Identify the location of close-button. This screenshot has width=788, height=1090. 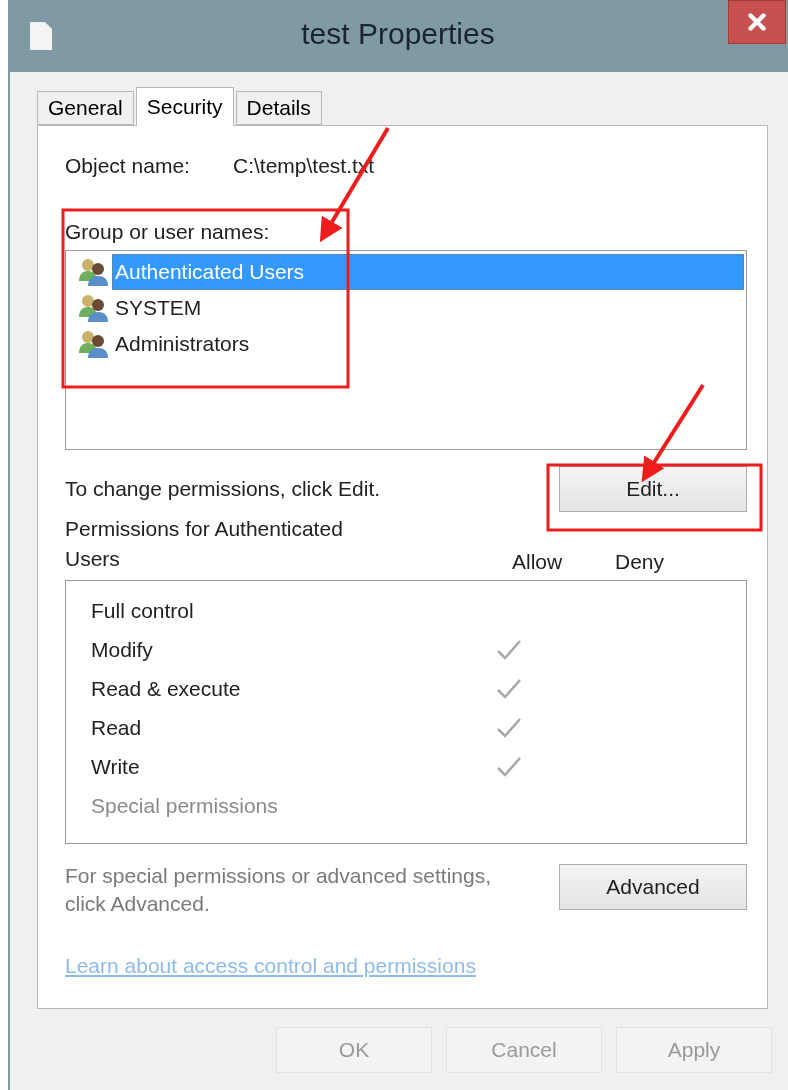
(757, 22).